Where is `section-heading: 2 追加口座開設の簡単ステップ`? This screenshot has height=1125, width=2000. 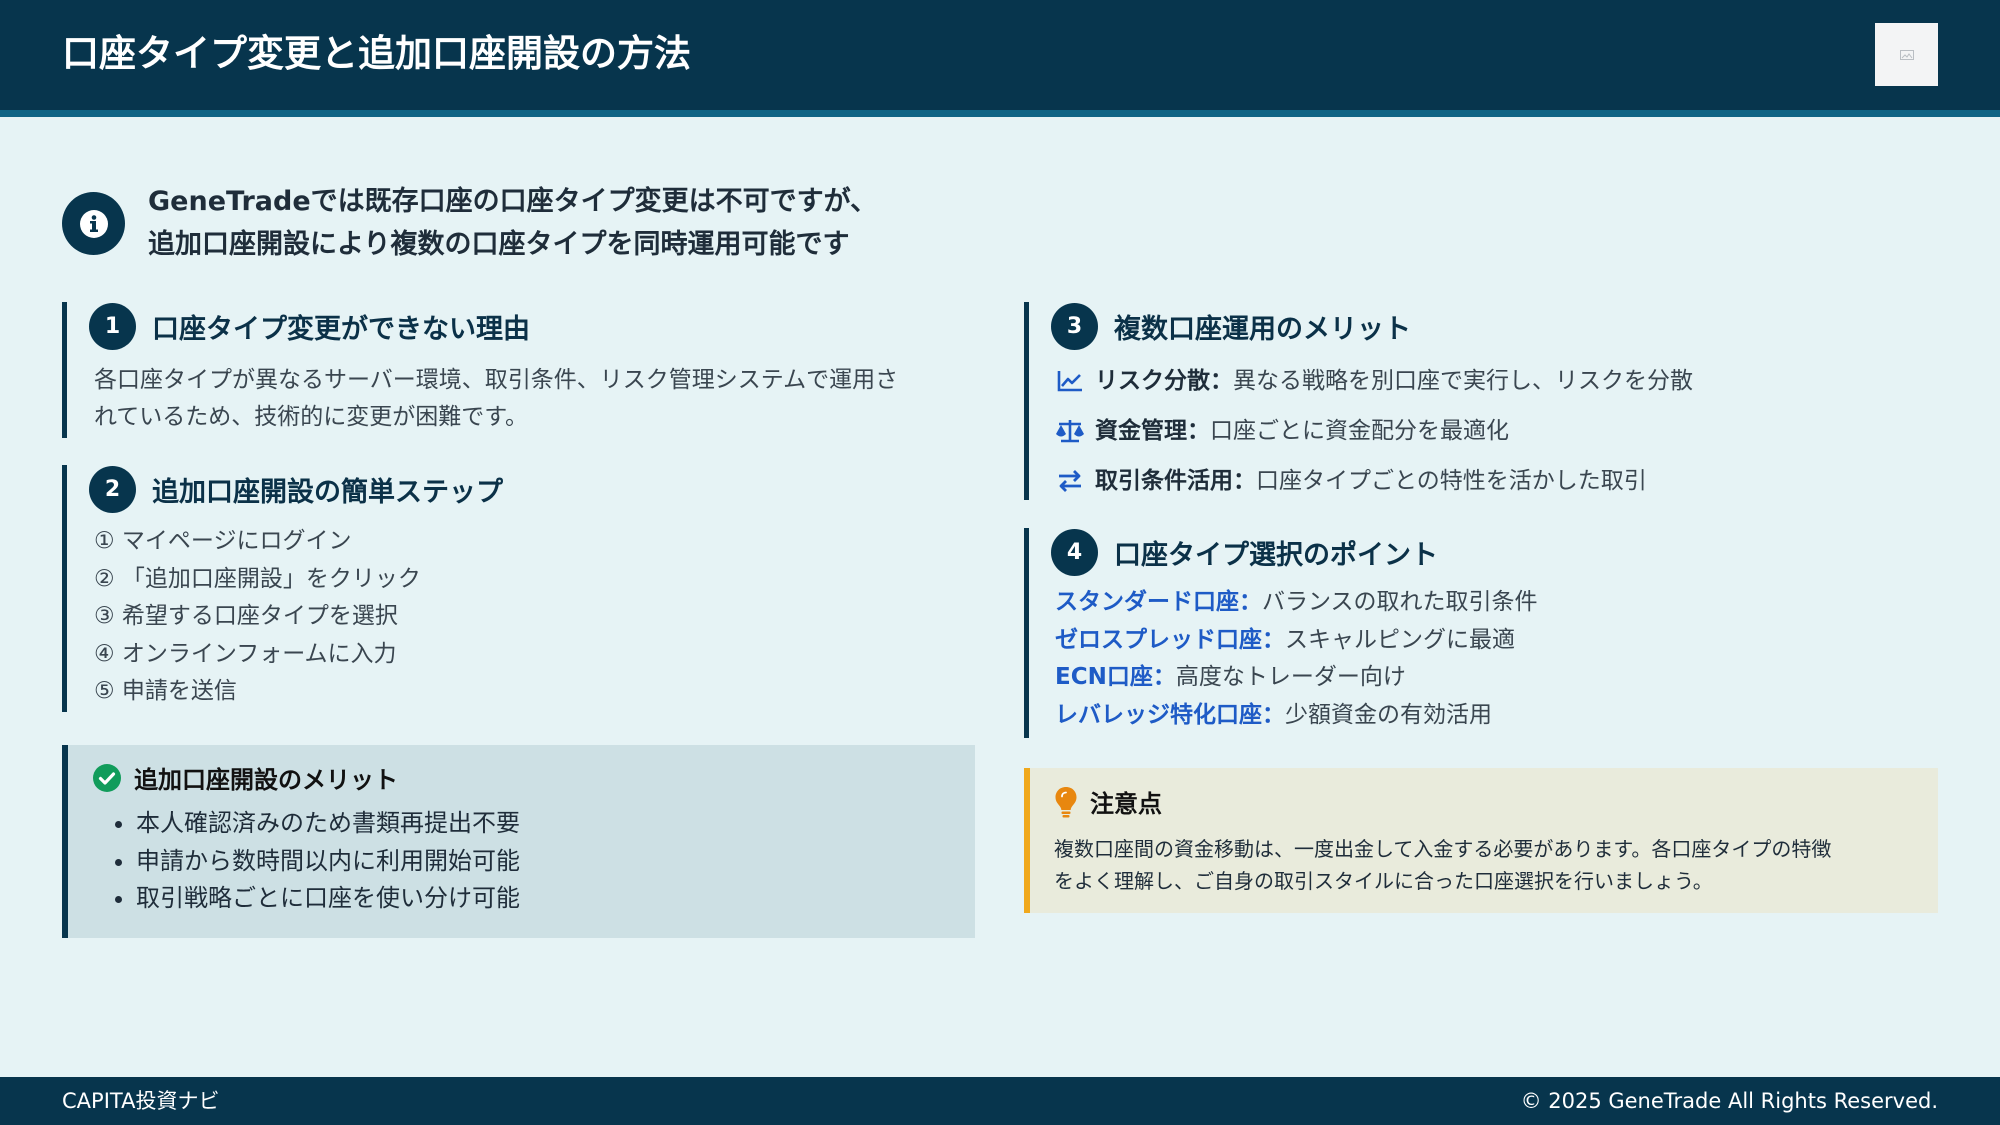
section-heading: 2 追加口座開設の簡単ステップ is located at coordinates (296, 489).